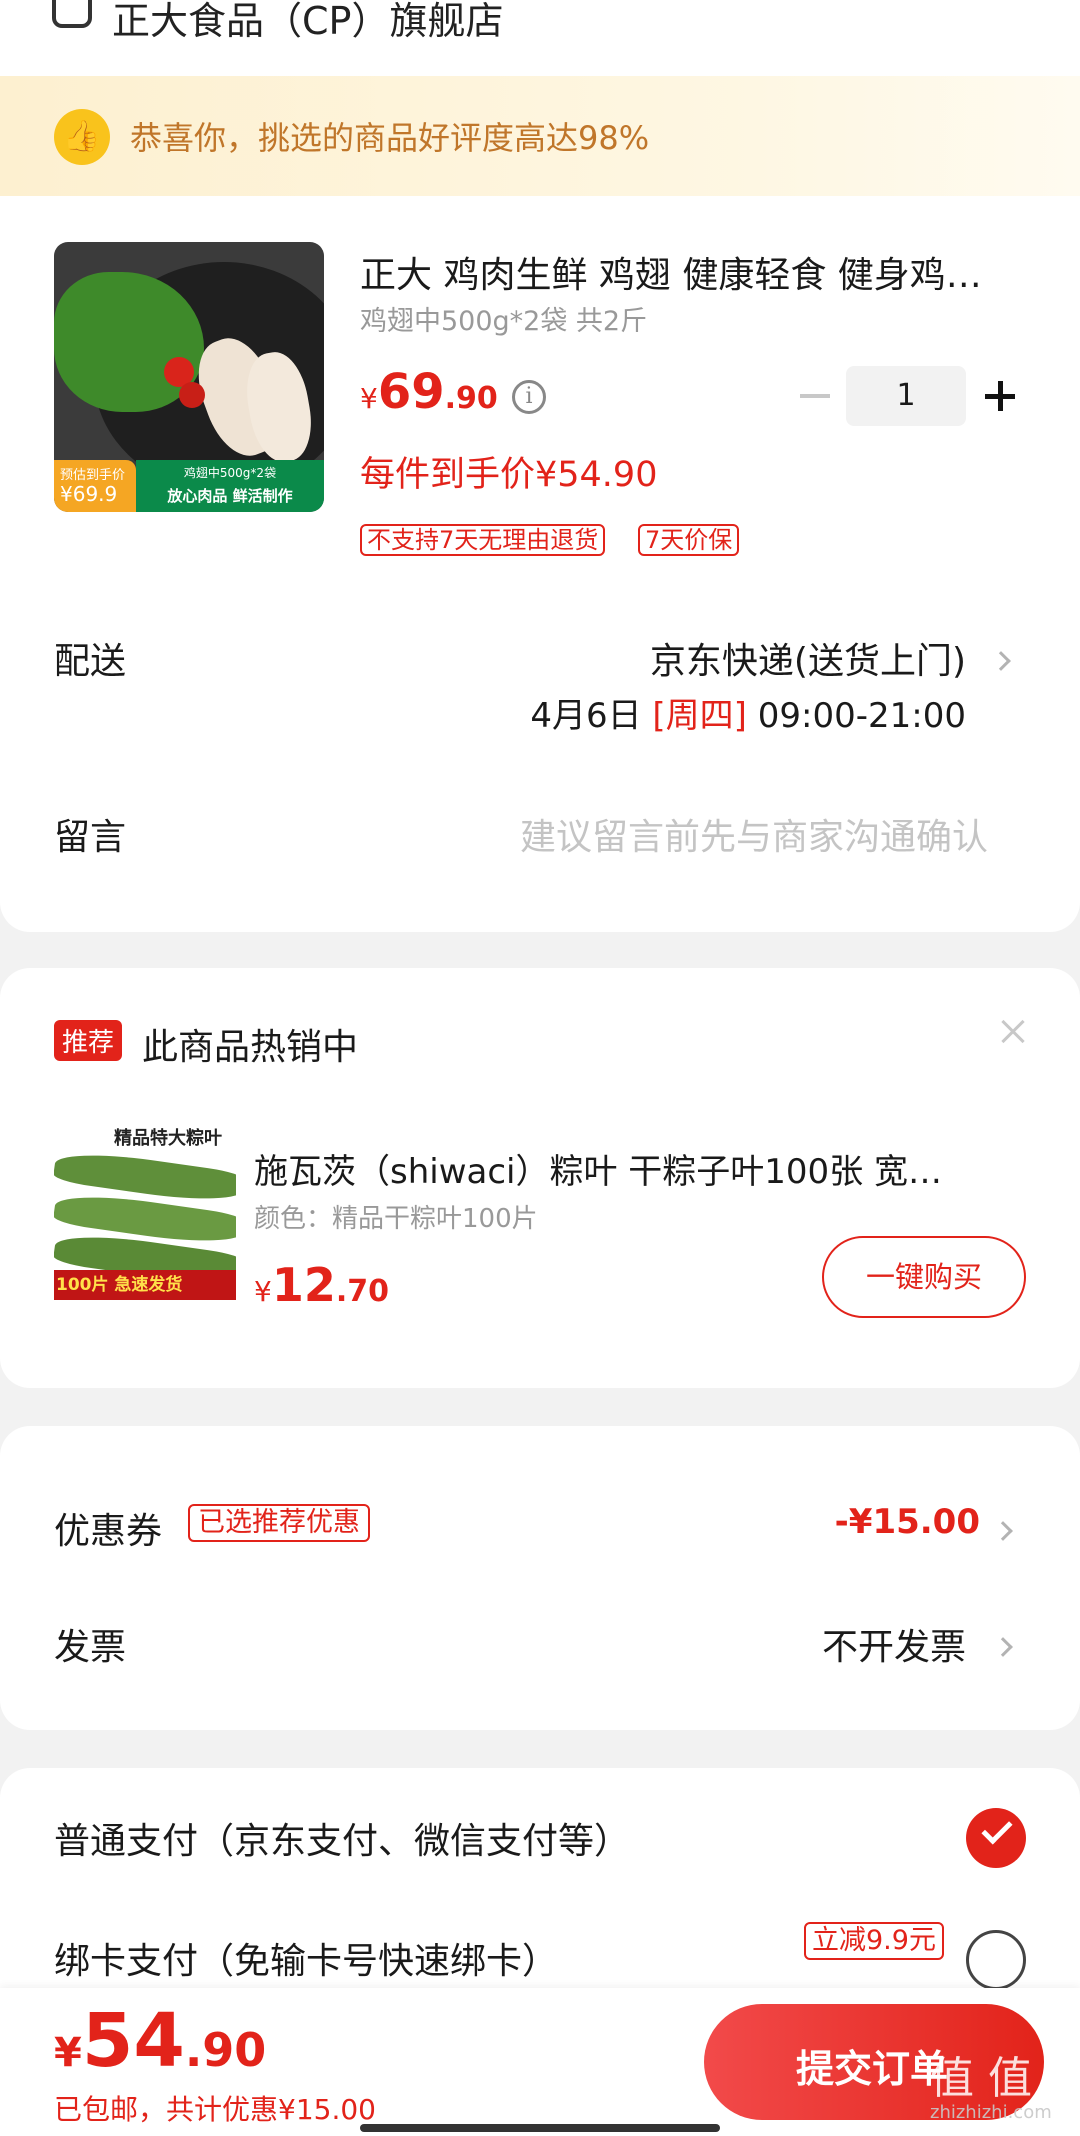 This screenshot has height=2136, width=1080. What do you see at coordinates (192, 395) in the screenshot?
I see `tomato-shape` at bounding box center [192, 395].